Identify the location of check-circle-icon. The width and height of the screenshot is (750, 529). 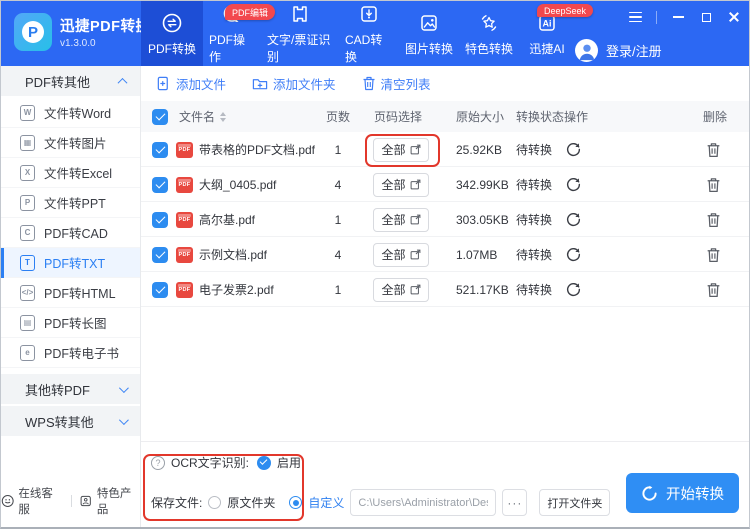
(264, 462).